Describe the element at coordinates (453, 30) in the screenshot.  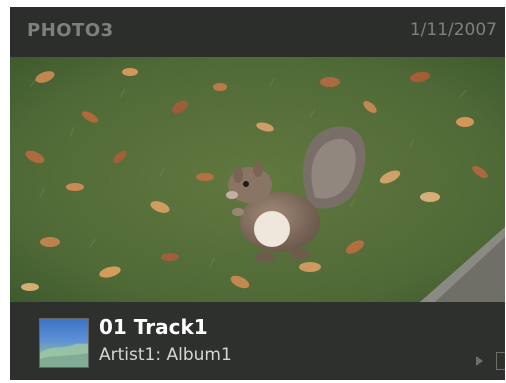
I see `photo-date: 1/11/2007` at that location.